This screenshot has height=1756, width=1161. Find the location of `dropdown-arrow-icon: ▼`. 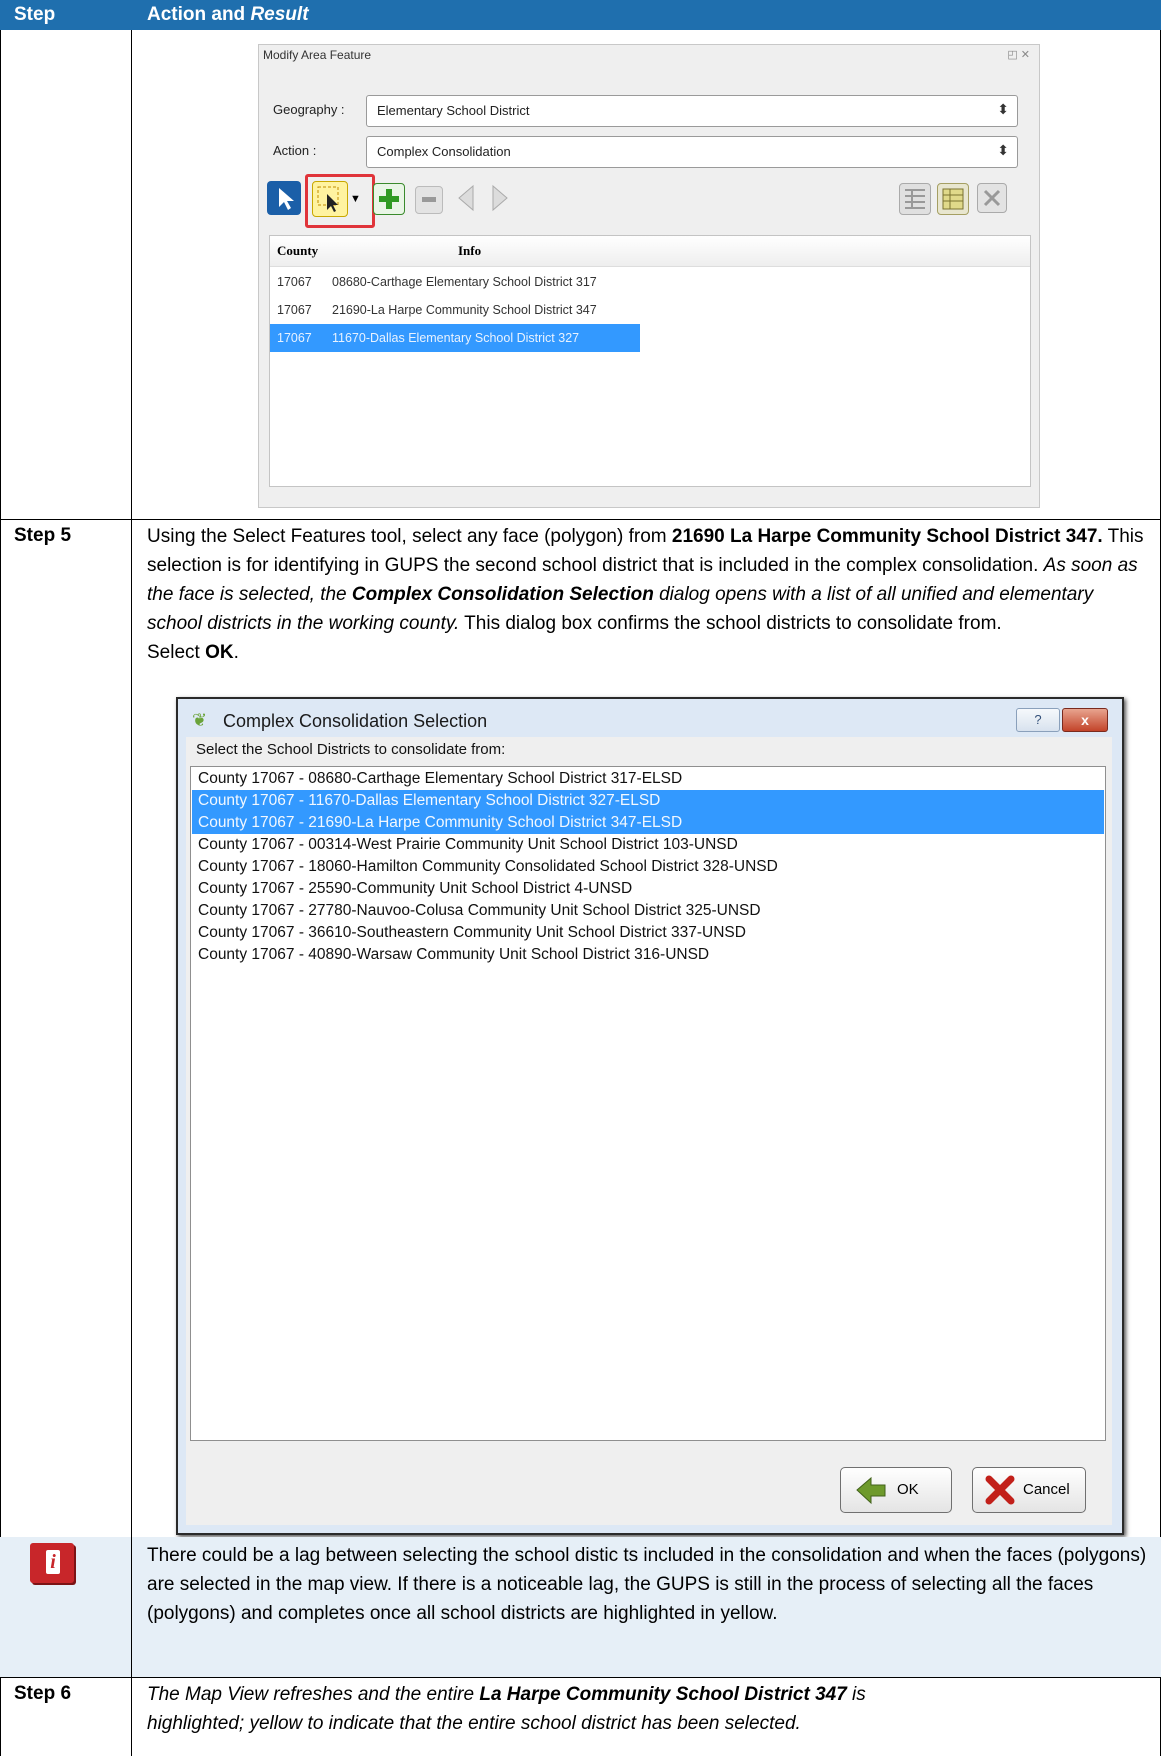

dropdown-arrow-icon: ▼ is located at coordinates (355, 199).